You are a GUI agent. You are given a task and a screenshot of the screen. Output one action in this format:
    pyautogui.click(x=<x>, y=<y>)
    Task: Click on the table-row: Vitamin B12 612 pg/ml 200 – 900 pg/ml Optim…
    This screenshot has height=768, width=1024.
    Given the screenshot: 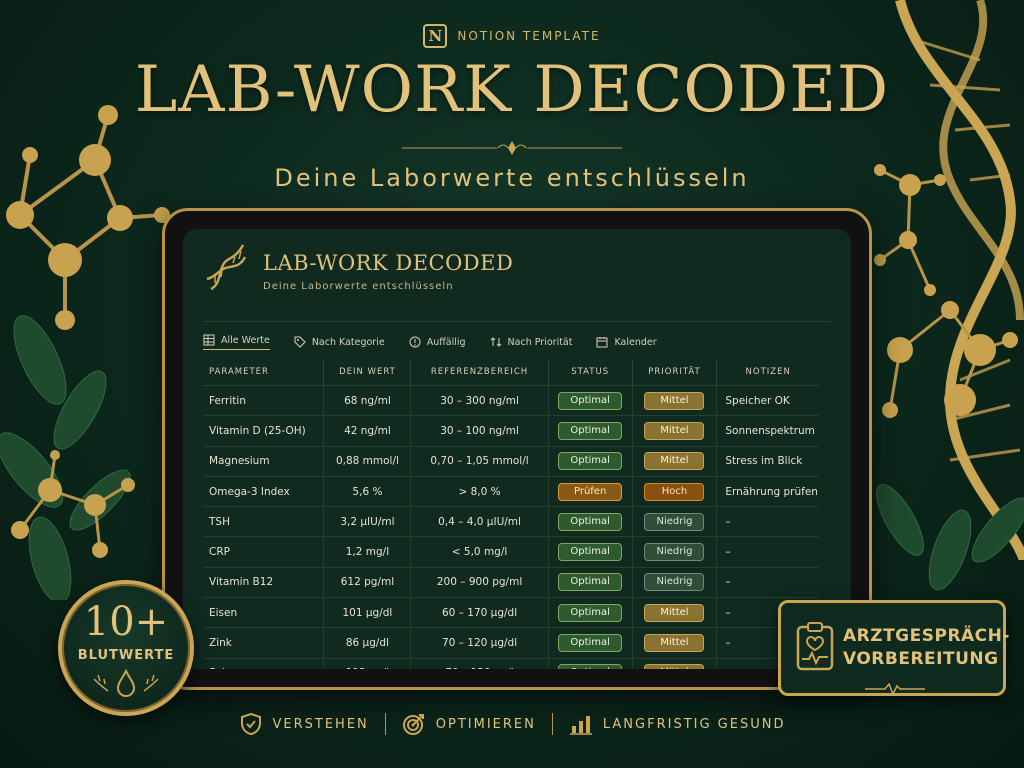 What is the action you would take?
    pyautogui.click(x=511, y=583)
    